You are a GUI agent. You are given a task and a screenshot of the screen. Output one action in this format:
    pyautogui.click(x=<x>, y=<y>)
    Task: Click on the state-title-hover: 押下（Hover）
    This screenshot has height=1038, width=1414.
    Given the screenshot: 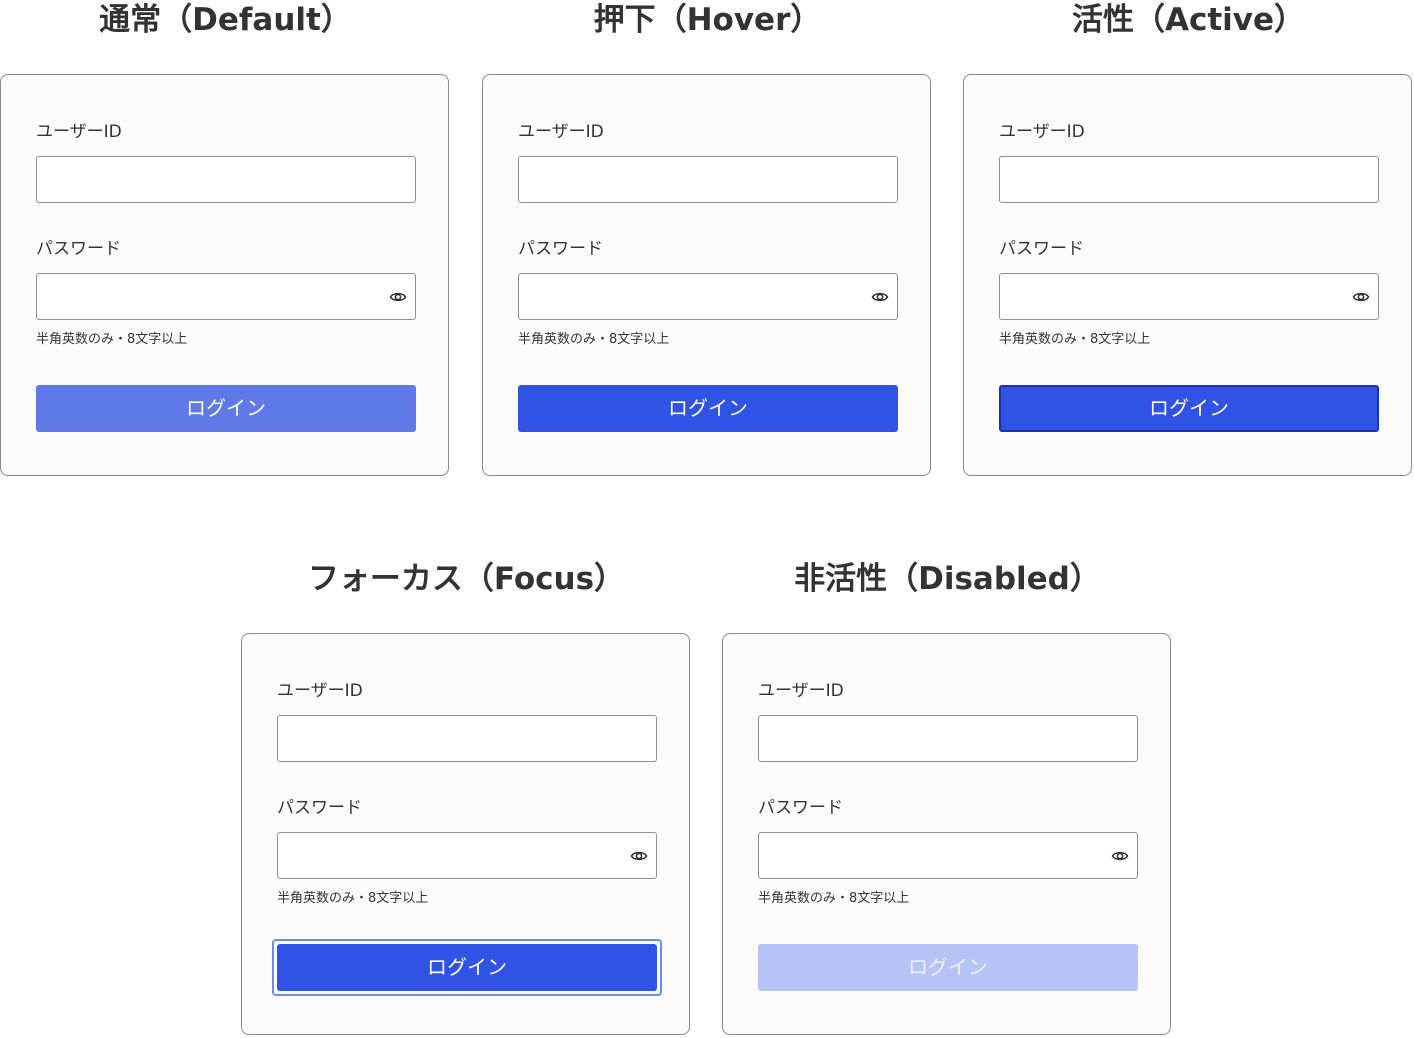 What is the action you would take?
    pyautogui.click(x=707, y=20)
    